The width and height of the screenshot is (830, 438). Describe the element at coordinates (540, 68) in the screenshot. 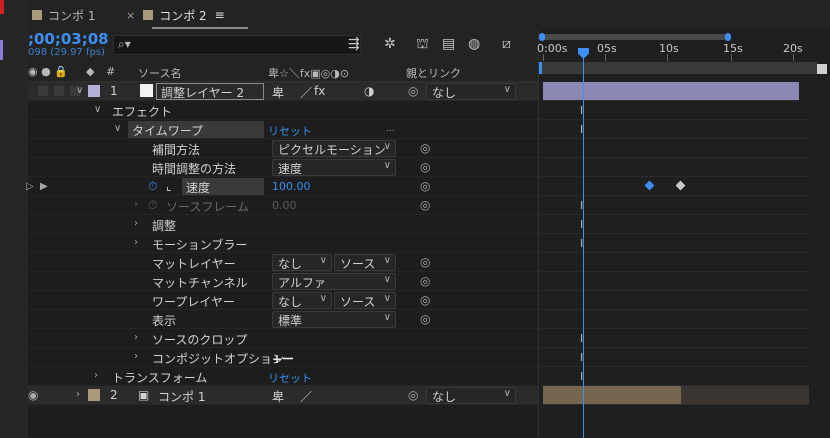

I see `work-area-start-handle` at that location.